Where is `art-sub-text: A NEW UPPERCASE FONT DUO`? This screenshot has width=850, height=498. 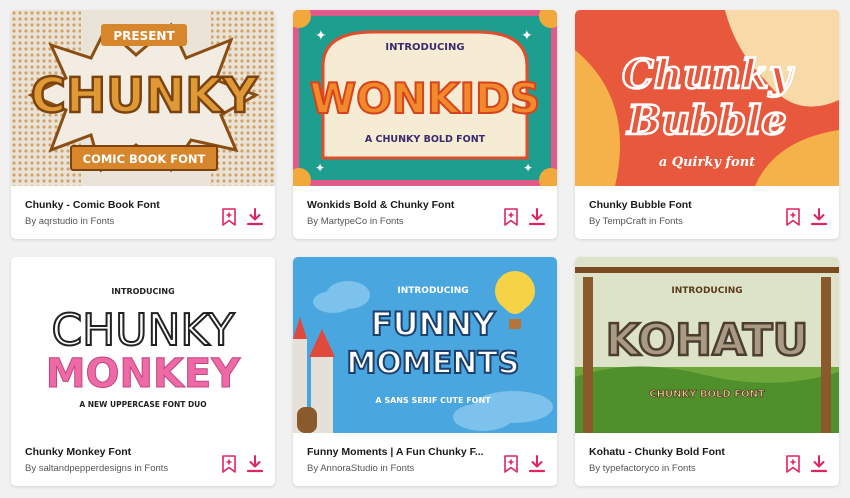 art-sub-text: A NEW UPPERCASE FONT DUO is located at coordinates (142, 404).